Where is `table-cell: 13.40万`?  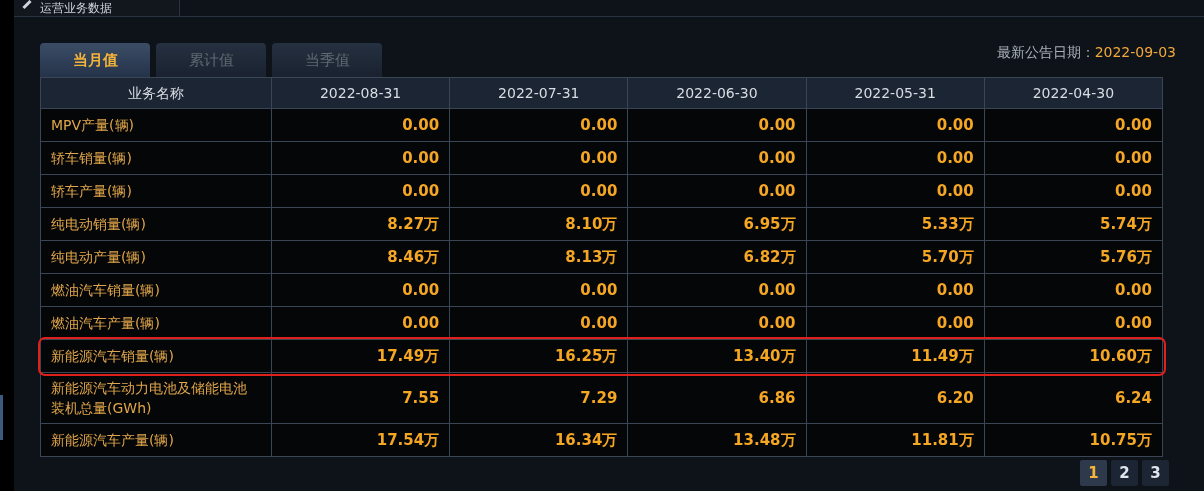
table-cell: 13.40万 is located at coordinates (717, 356).